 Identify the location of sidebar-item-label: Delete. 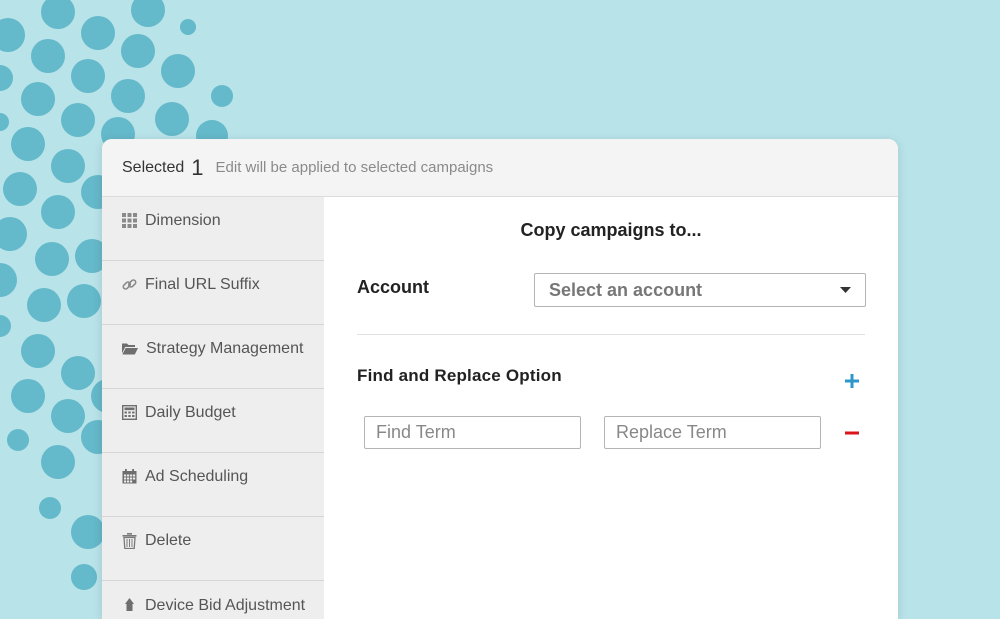
(168, 540).